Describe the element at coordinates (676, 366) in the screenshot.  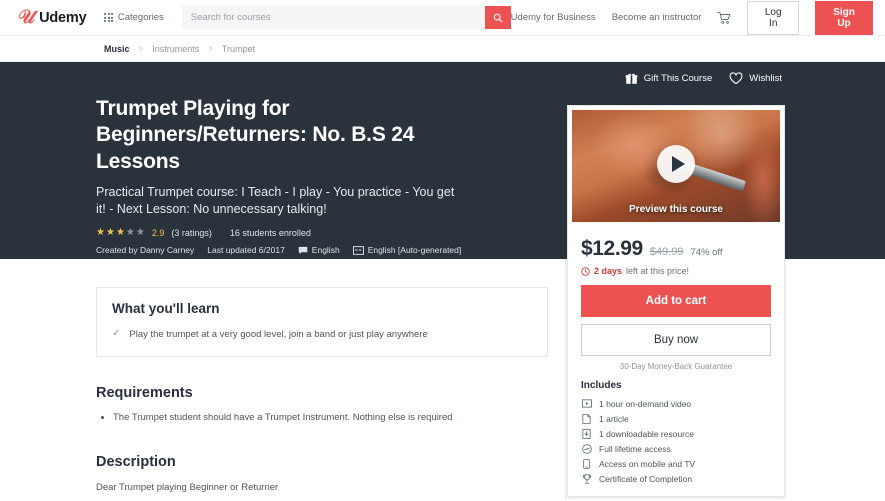
I see `money-back-guarantee: 30-Day Money-Back Guarantee` at that location.